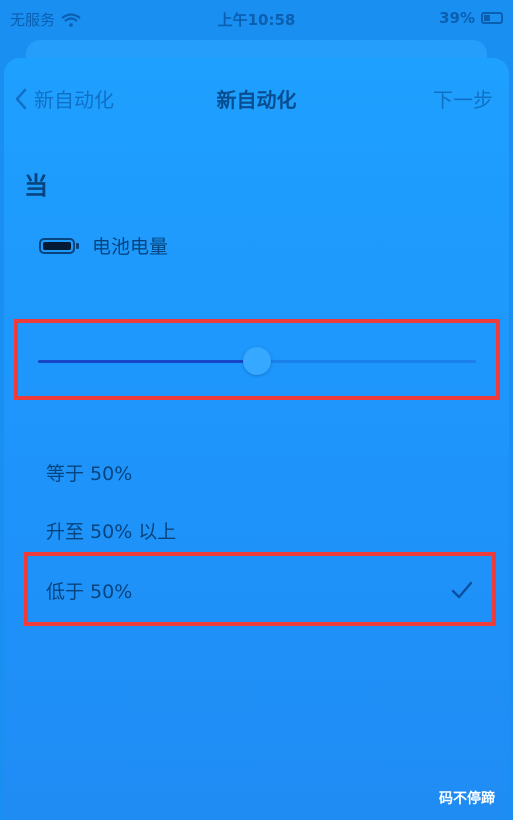  What do you see at coordinates (89, 591) in the screenshot?
I see `option-label: 低于 50%` at bounding box center [89, 591].